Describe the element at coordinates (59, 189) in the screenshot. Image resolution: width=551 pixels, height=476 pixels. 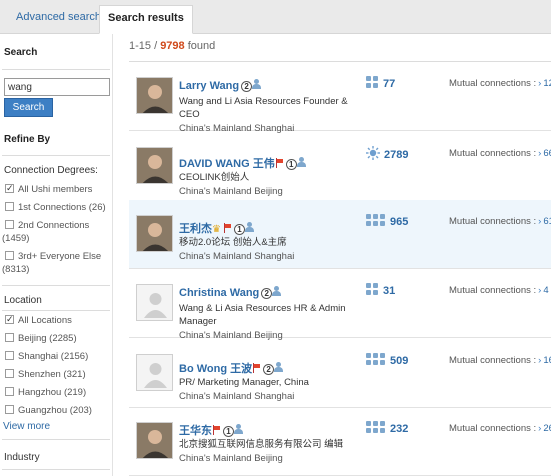
I see `filter-all-members: All Ushi members` at that location.